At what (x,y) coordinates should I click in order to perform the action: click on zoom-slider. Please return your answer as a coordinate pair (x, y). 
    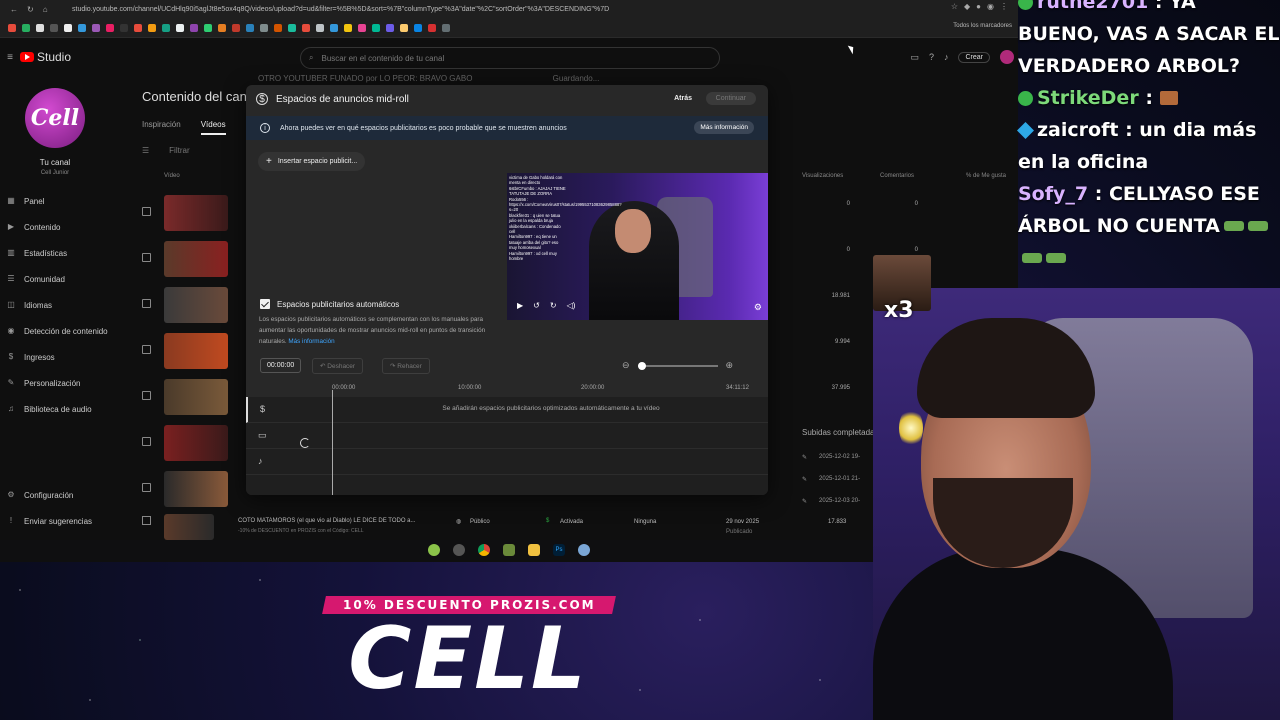
    Looking at the image, I should click on (677, 365).